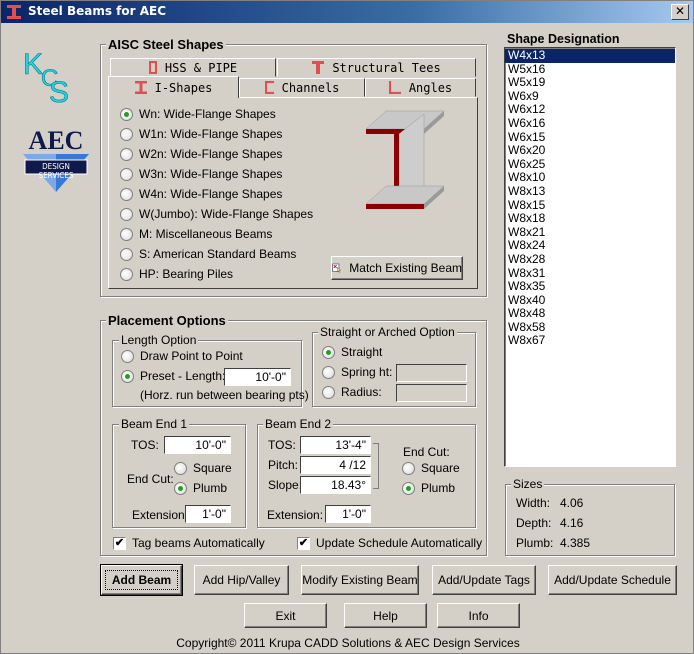 This screenshot has height=654, width=694. What do you see at coordinates (680, 12) in the screenshot?
I see `close-button: ✕` at bounding box center [680, 12].